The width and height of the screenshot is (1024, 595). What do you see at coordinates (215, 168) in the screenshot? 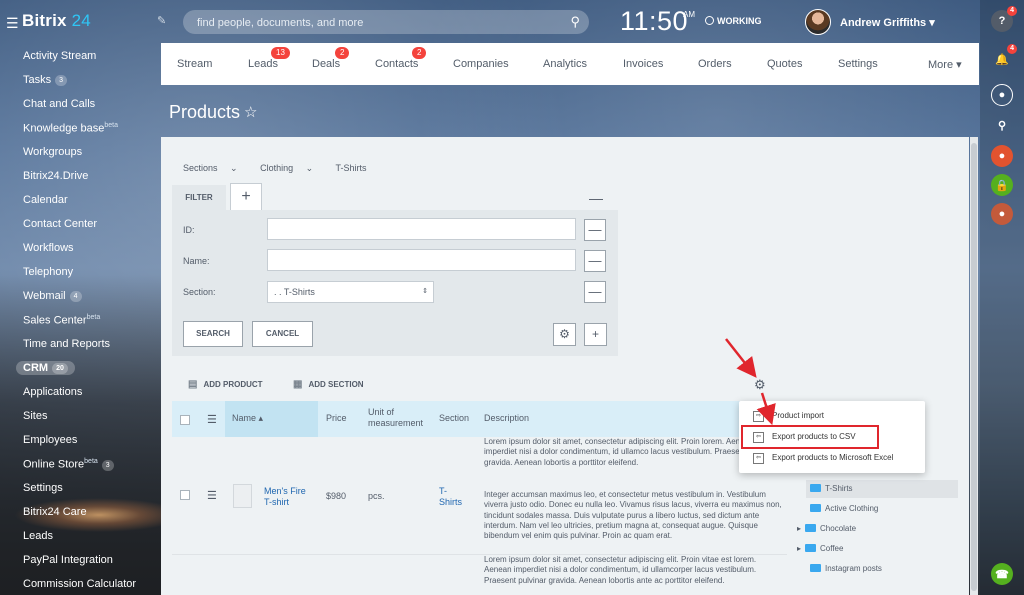
I see `breadcrumb-item: Sections ⌄` at bounding box center [215, 168].